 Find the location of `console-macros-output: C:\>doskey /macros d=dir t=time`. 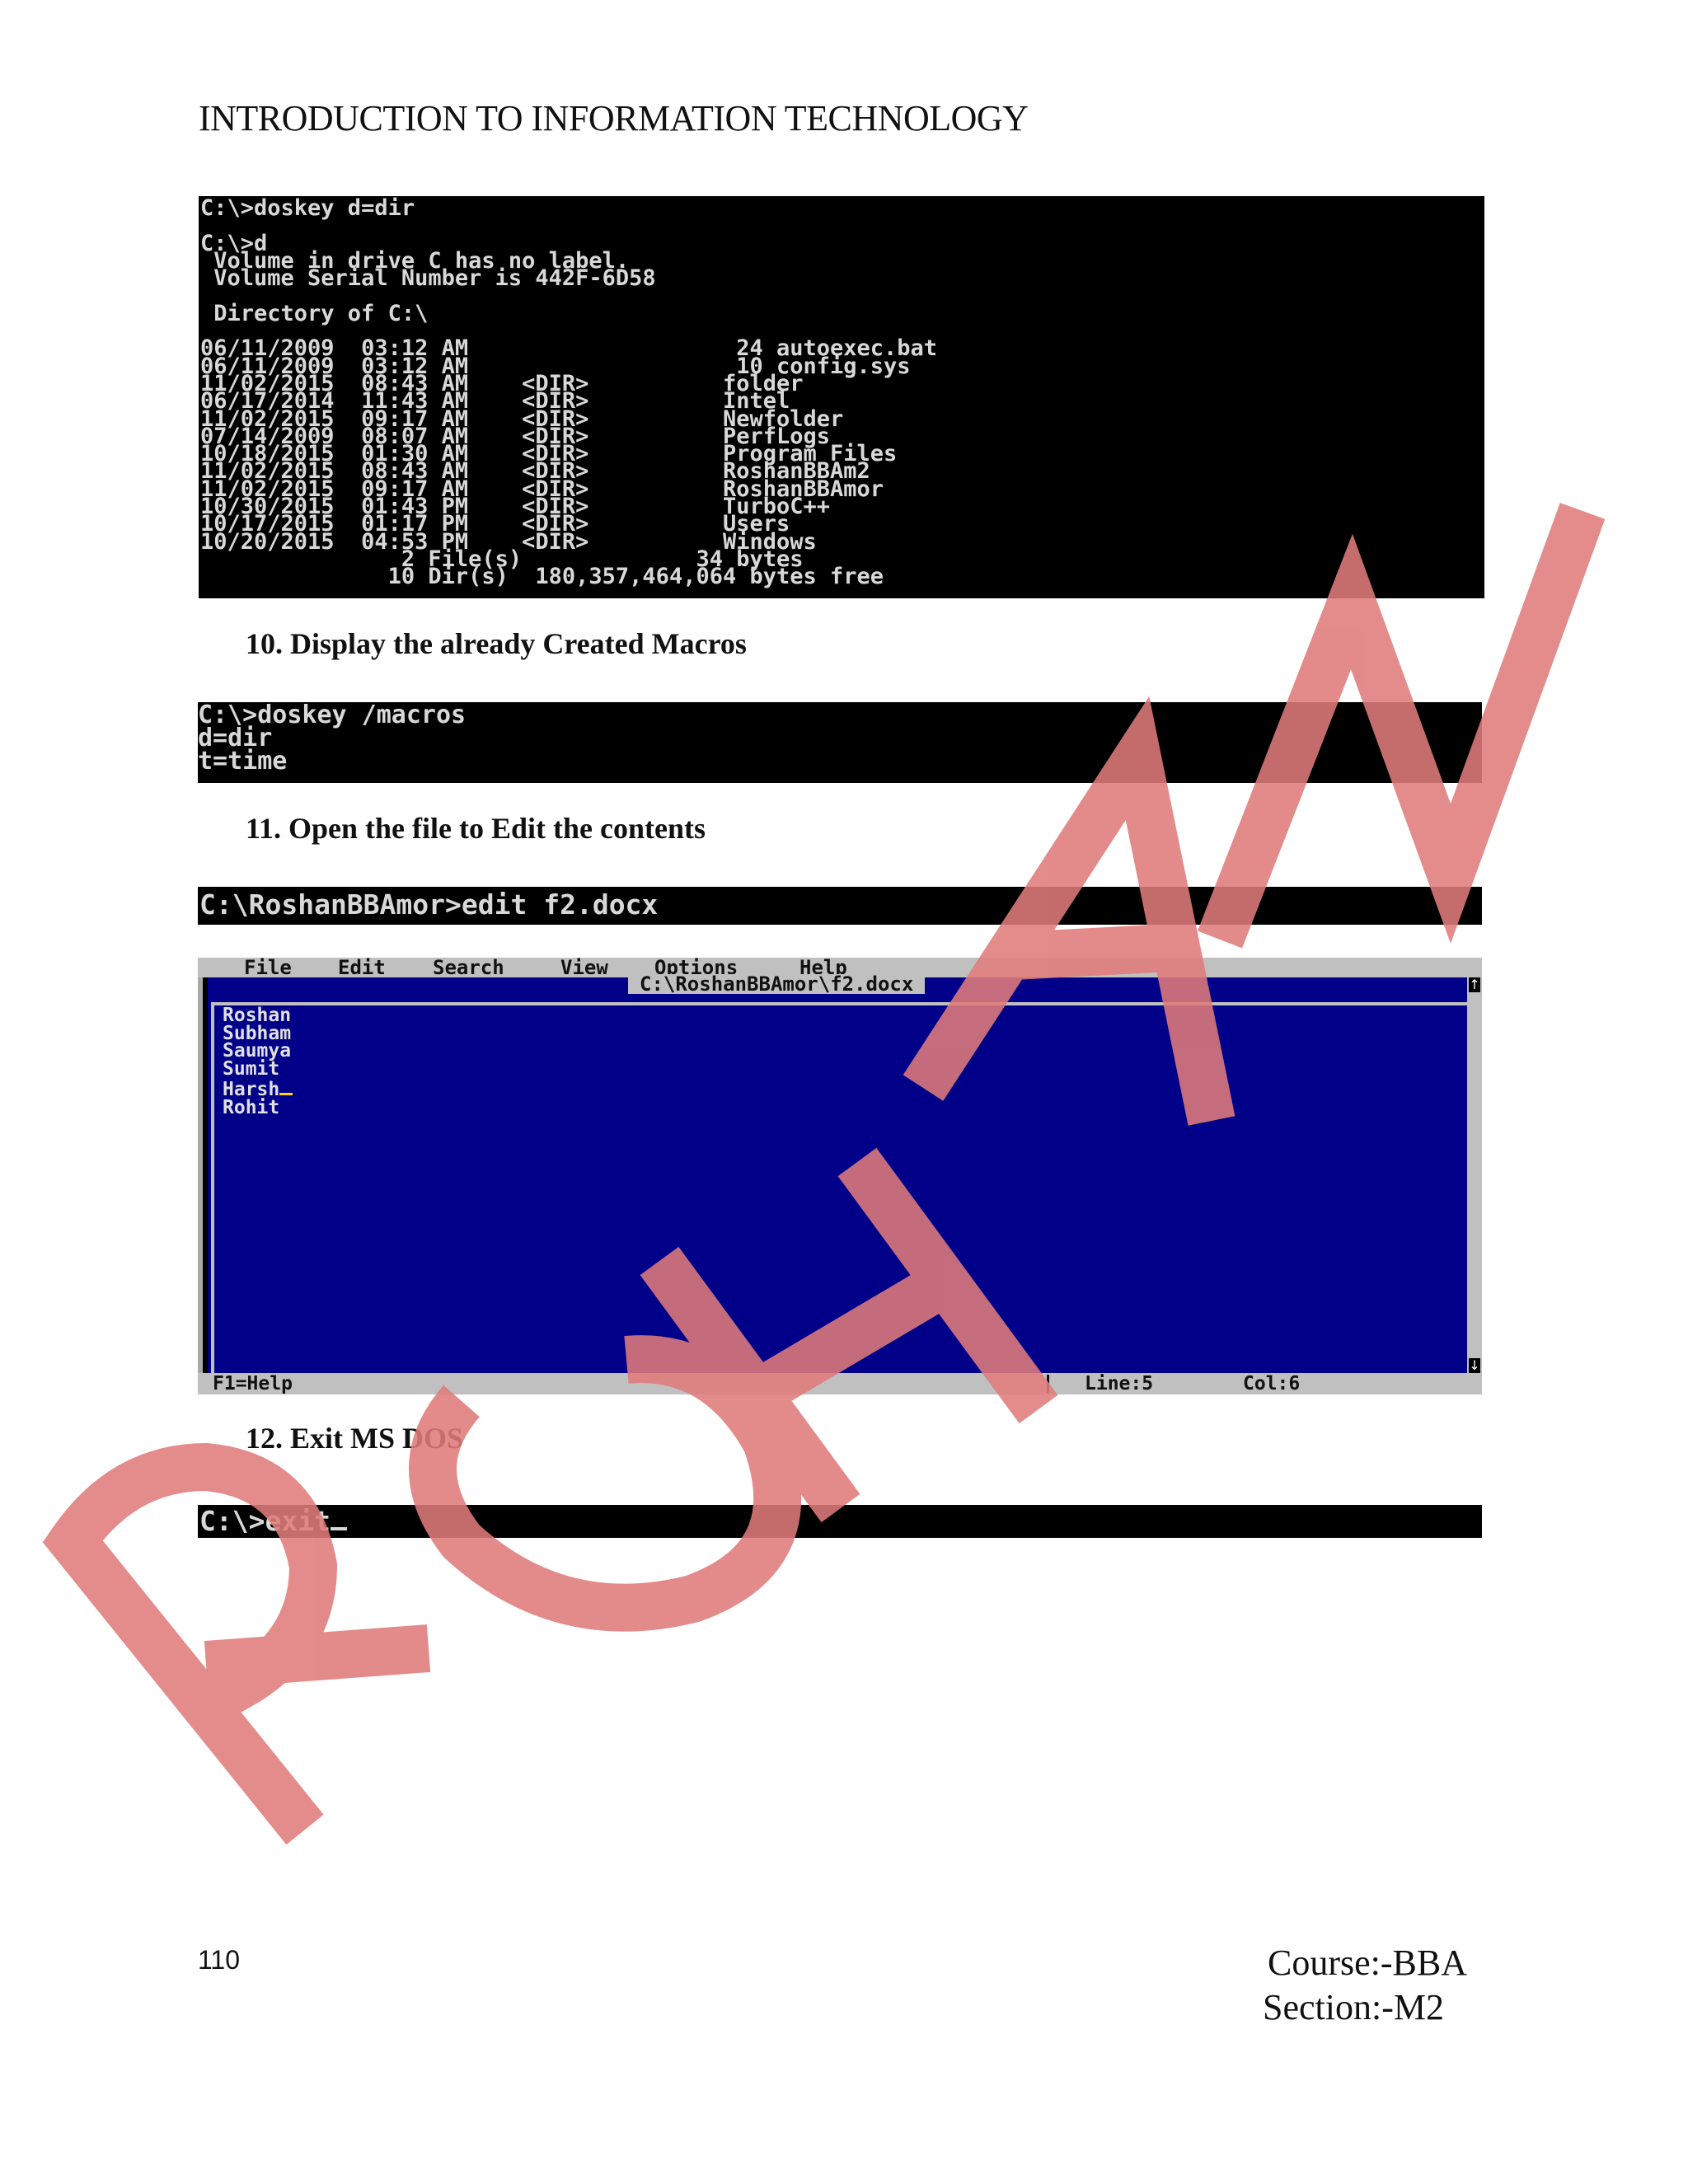

console-macros-output: C:\>doskey /macros d=dir t=time is located at coordinates (332, 739).